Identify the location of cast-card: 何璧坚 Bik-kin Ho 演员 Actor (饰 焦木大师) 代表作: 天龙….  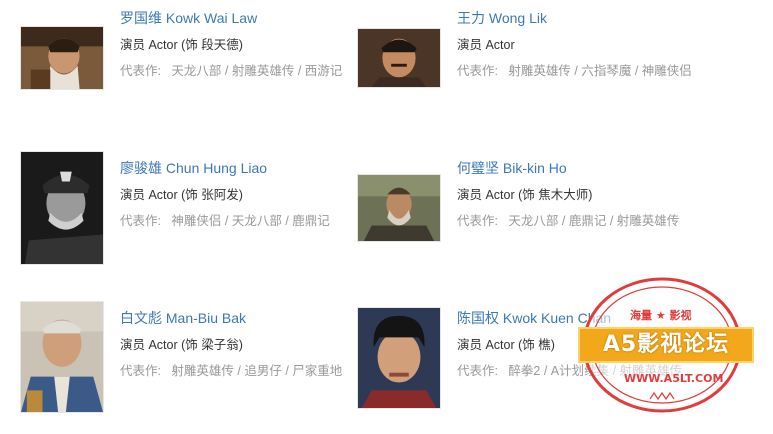
(529, 218).